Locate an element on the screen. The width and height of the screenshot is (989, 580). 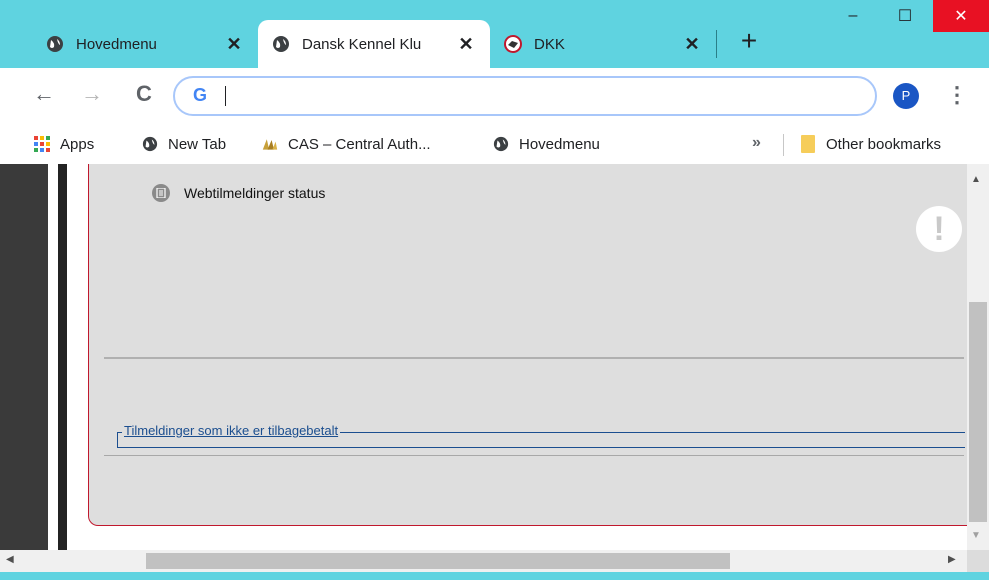
other-bookmarks: Other bookmarks is located at coordinates (870, 144).